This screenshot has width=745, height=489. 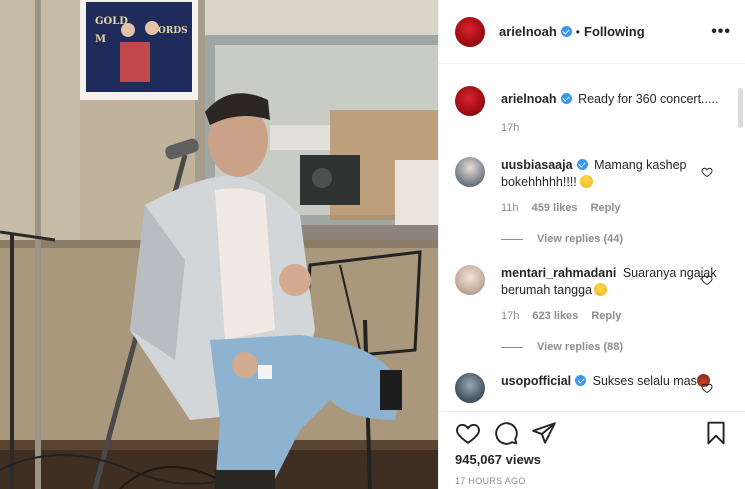 I want to click on view-replies-button: View replies (44), so click(x=615, y=239).